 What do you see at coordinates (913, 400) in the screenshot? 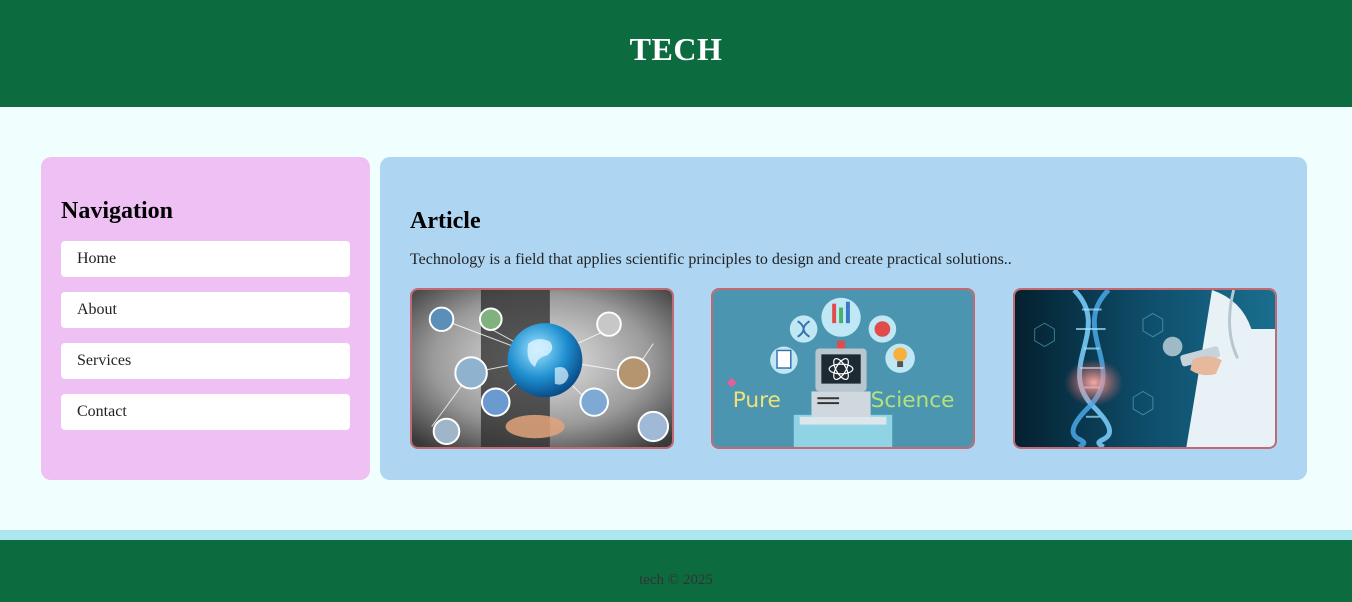
I see `science-caption: Science` at bounding box center [913, 400].